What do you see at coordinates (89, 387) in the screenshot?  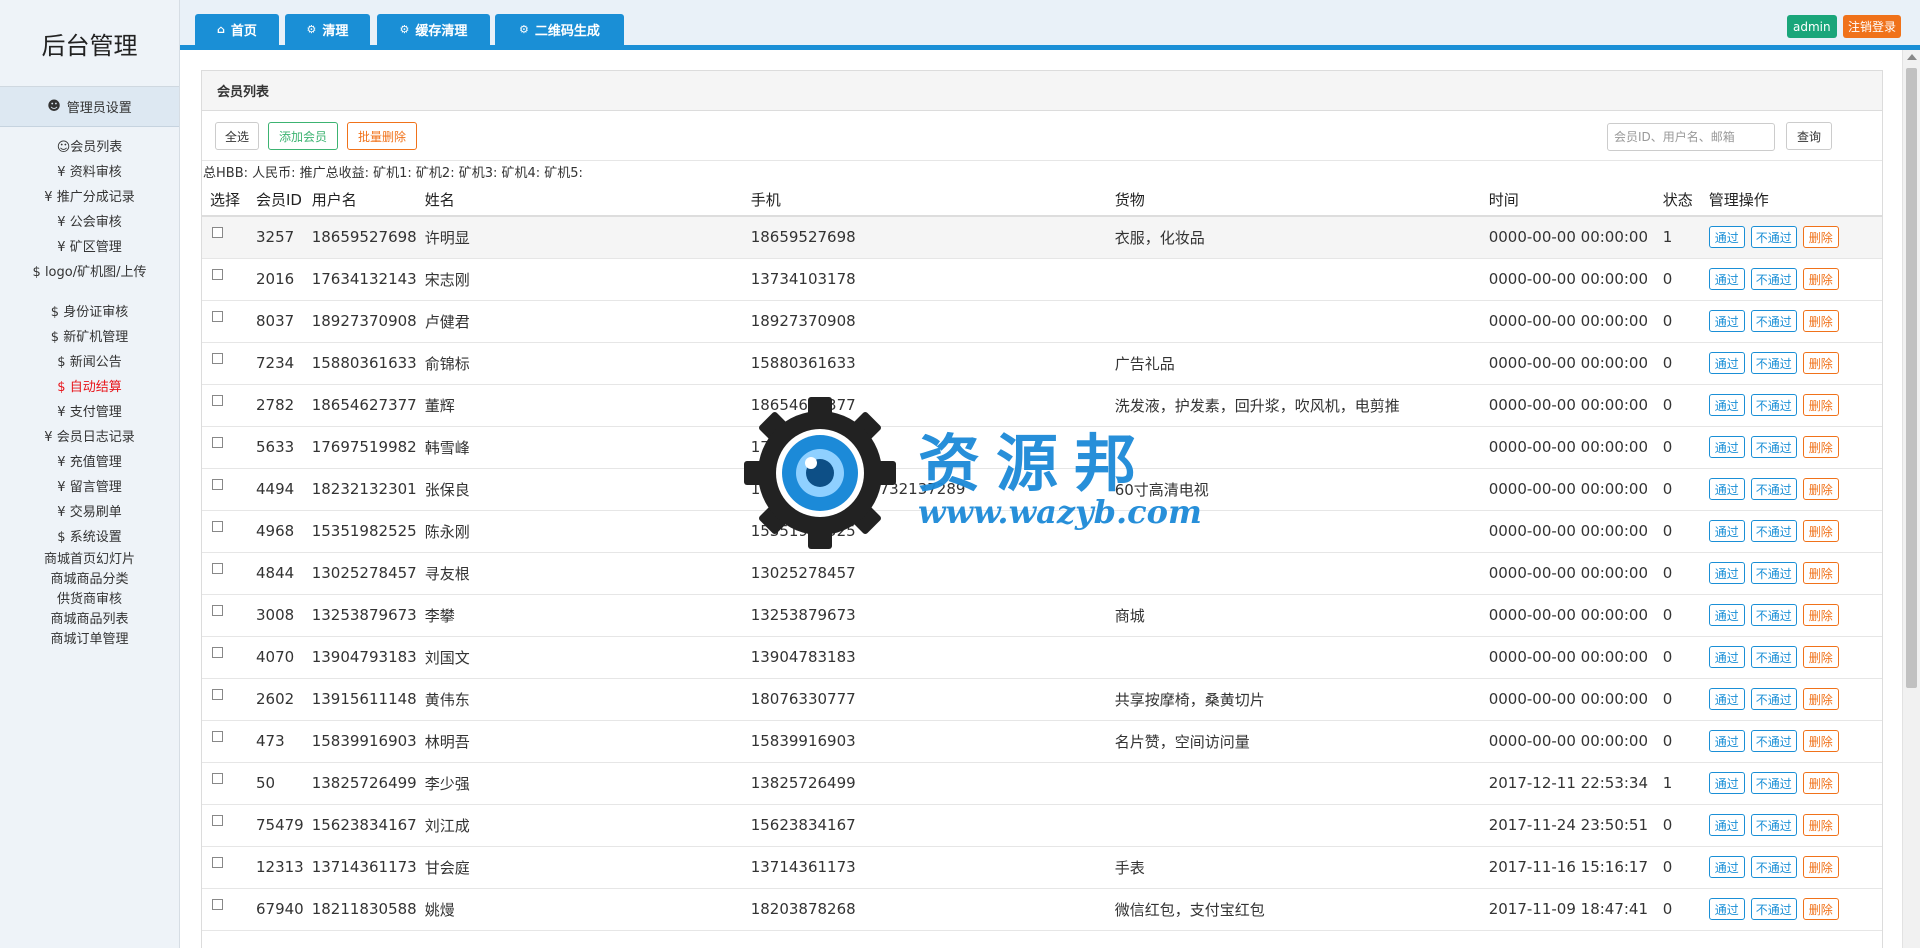 I see `sidebar-item: $ 自动结算` at bounding box center [89, 387].